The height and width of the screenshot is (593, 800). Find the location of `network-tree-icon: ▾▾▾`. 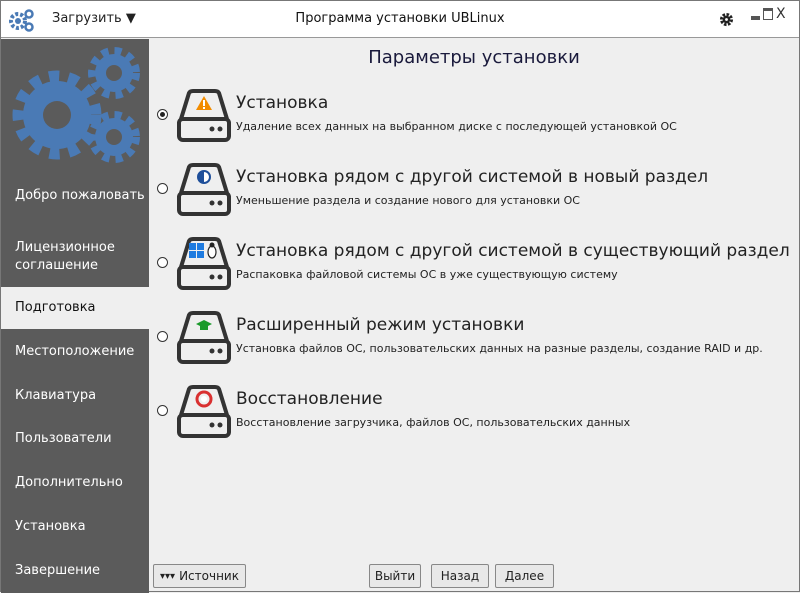

network-tree-icon: ▾▾▾ is located at coordinates (168, 576).